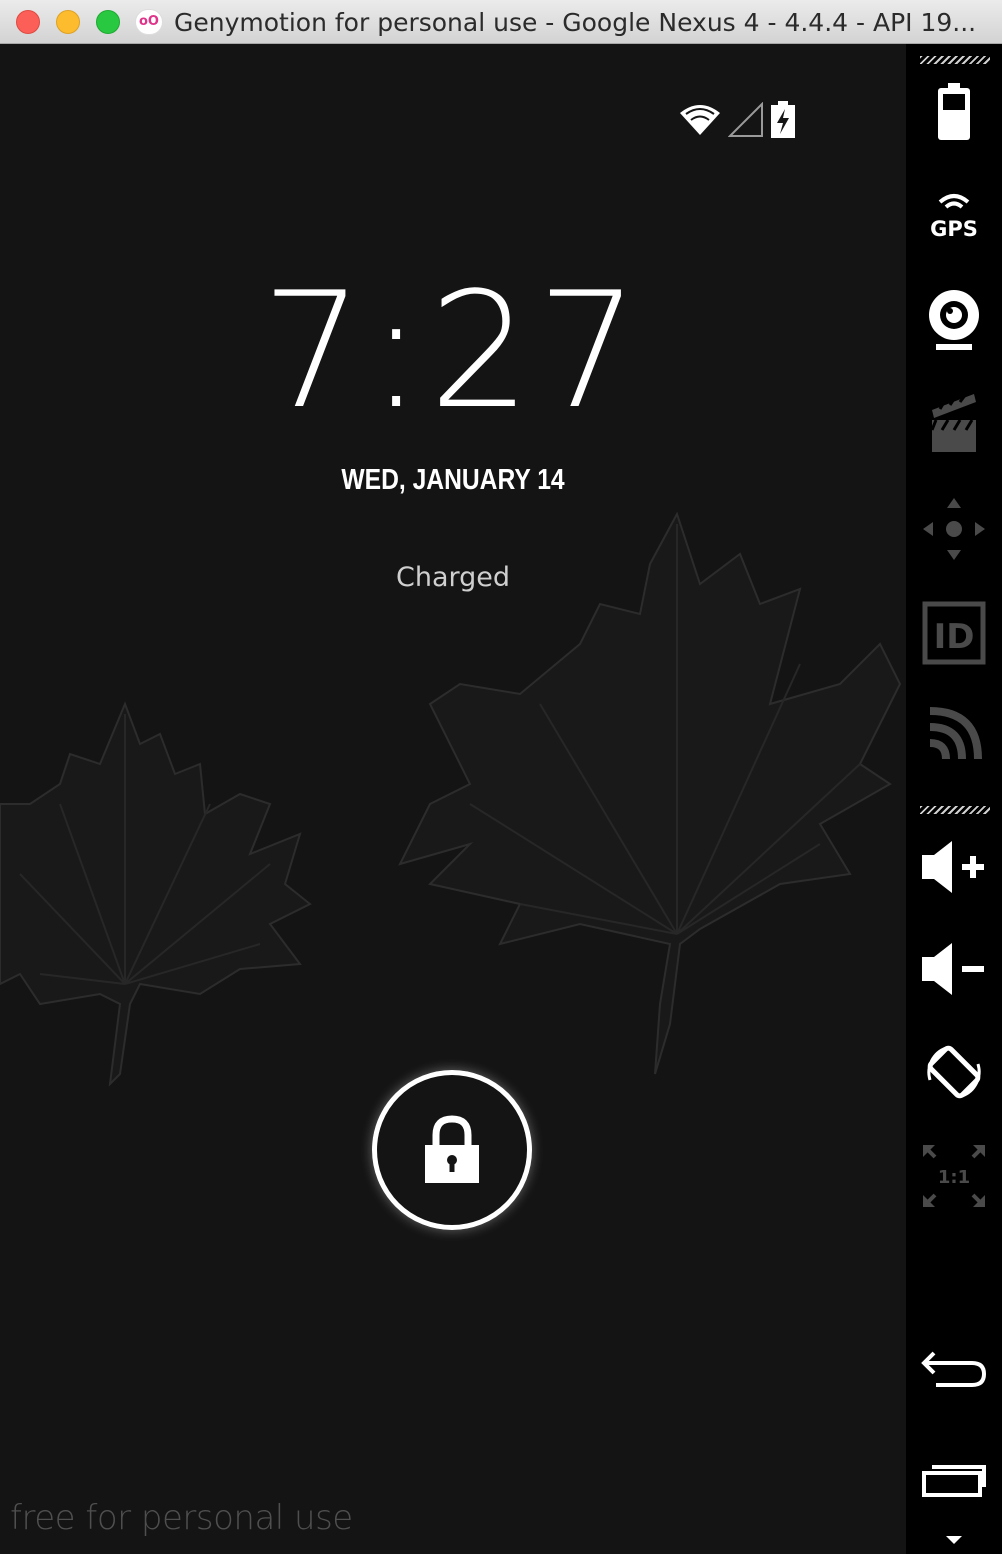 The image size is (1002, 1554). I want to click on scale-label: 1:1, so click(954, 1177).